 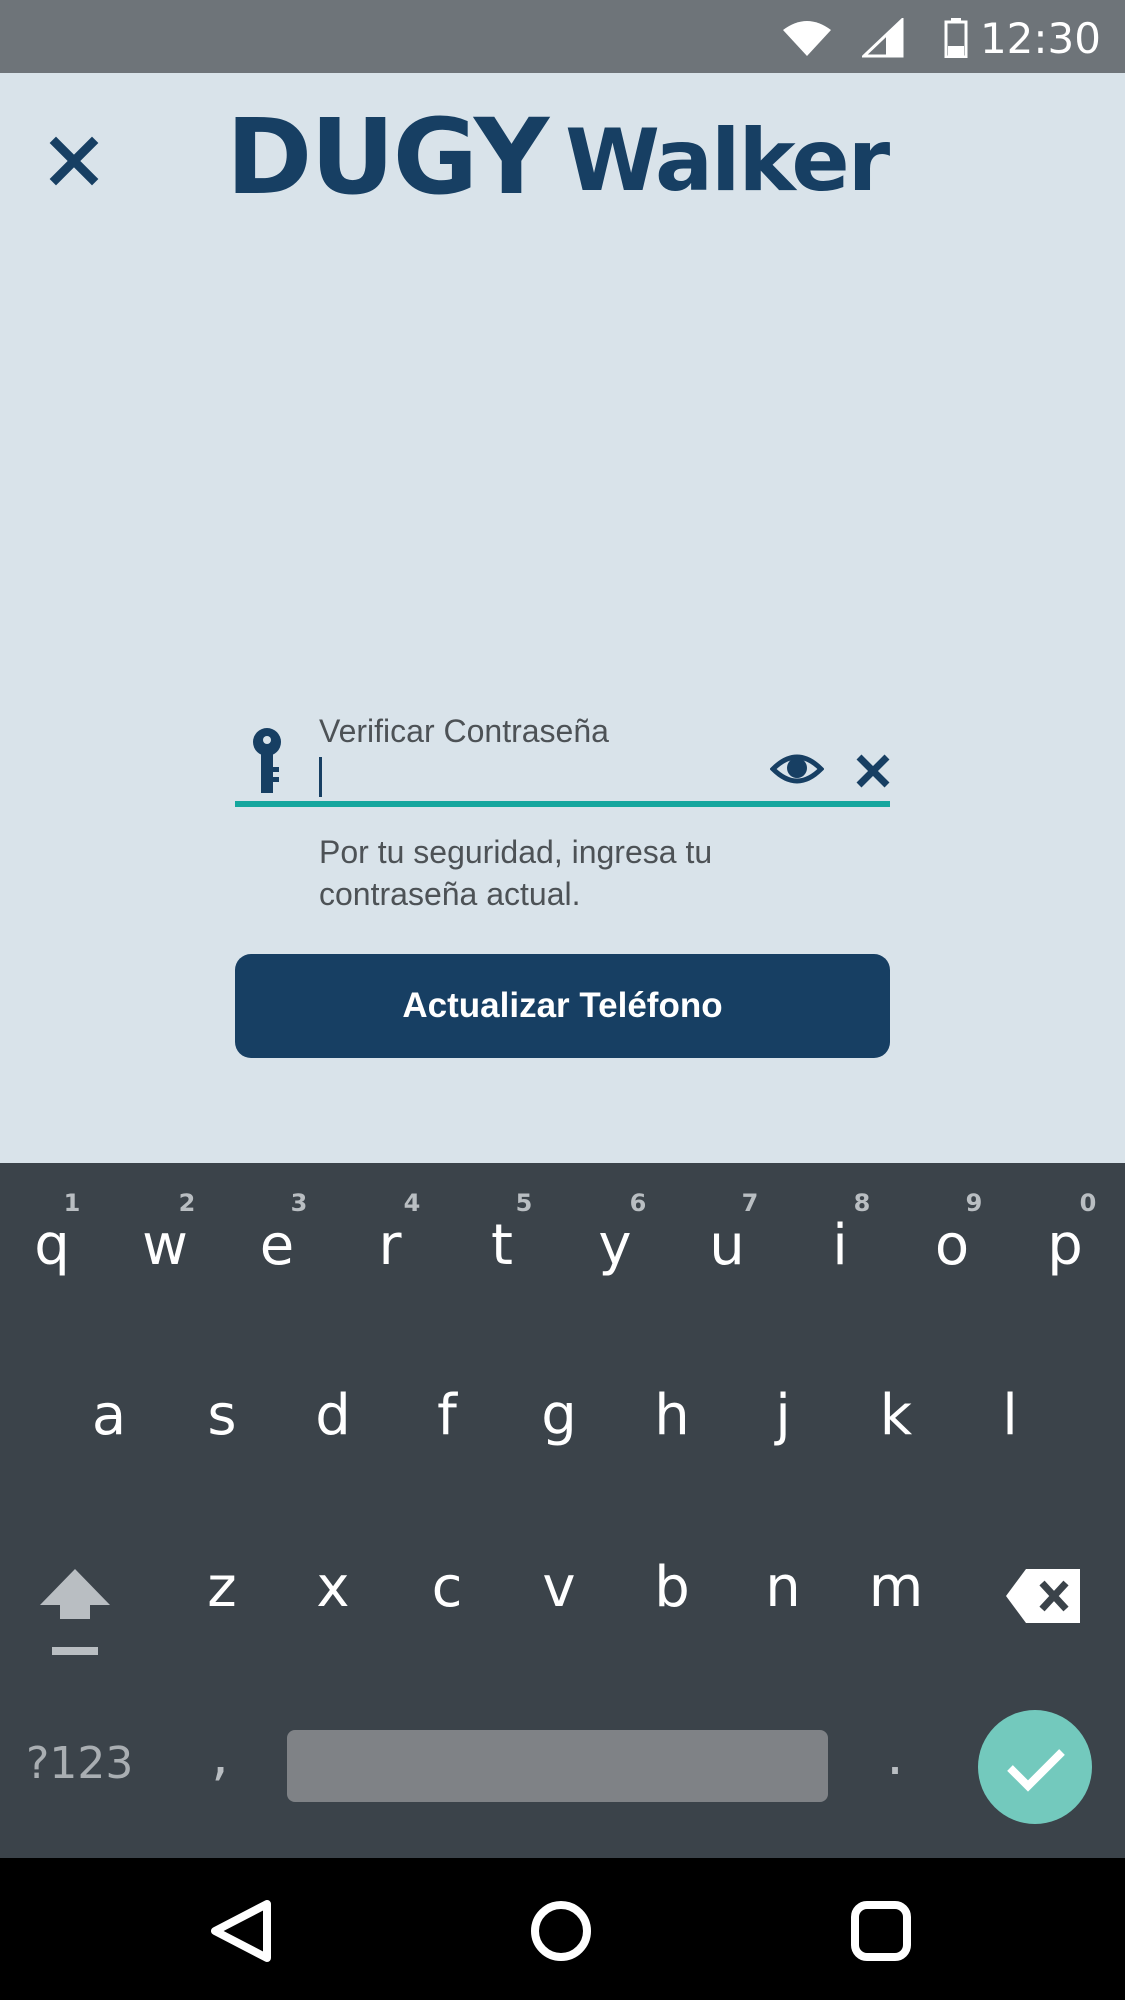 I want to click on close-button, so click(x=74, y=161).